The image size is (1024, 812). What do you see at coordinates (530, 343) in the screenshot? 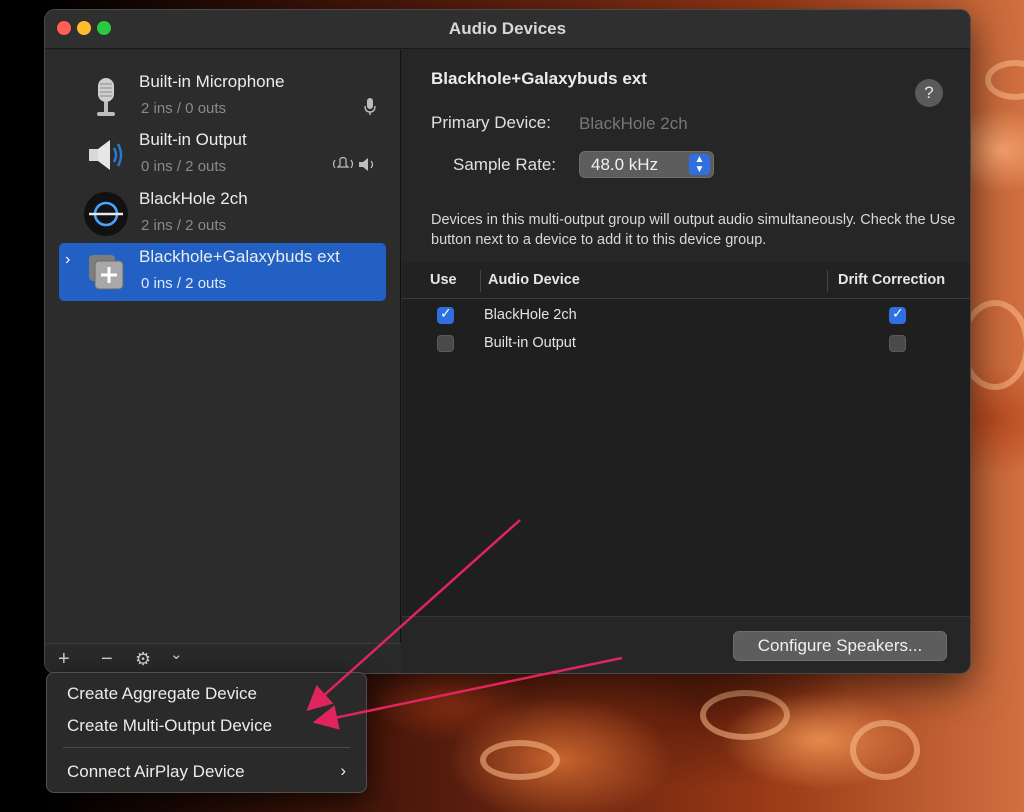
I see `audio-device-name: Built-in Output` at bounding box center [530, 343].